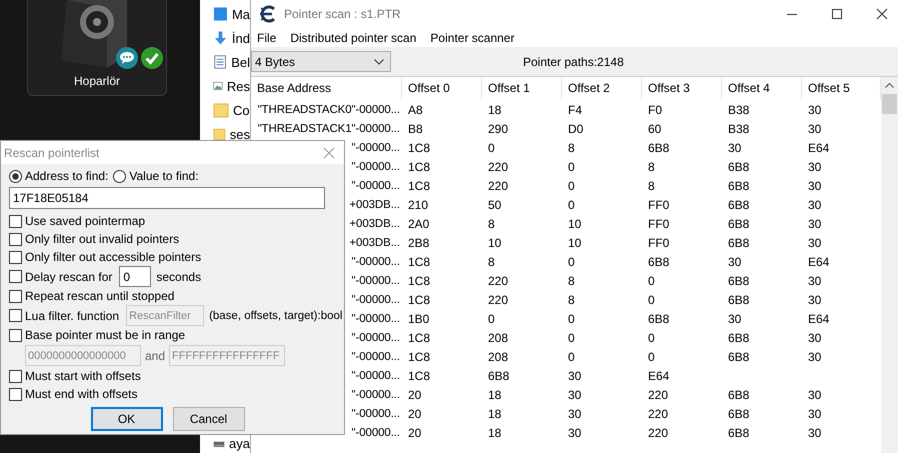  Describe the element at coordinates (682, 88) in the screenshot. I see `column-header: Offset 3` at that location.